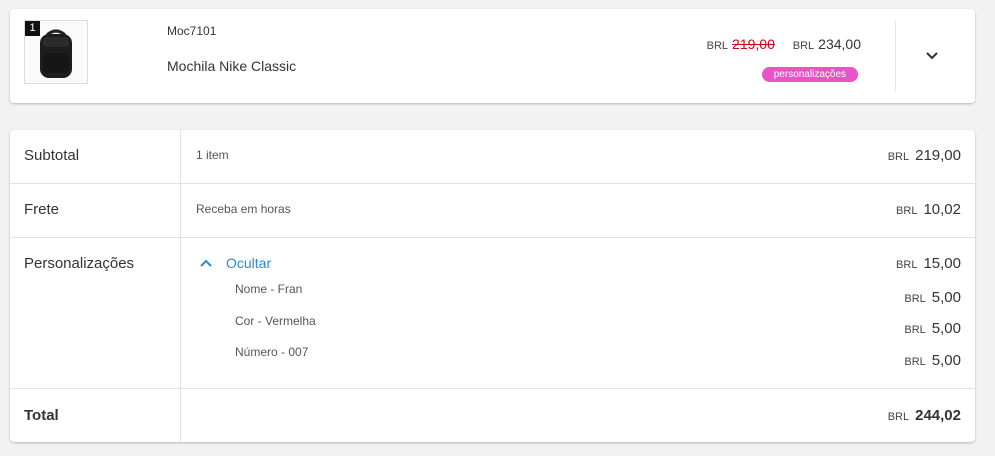 The height and width of the screenshot is (456, 995). Describe the element at coordinates (32, 28) in the screenshot. I see `quantity-badge: 1` at that location.